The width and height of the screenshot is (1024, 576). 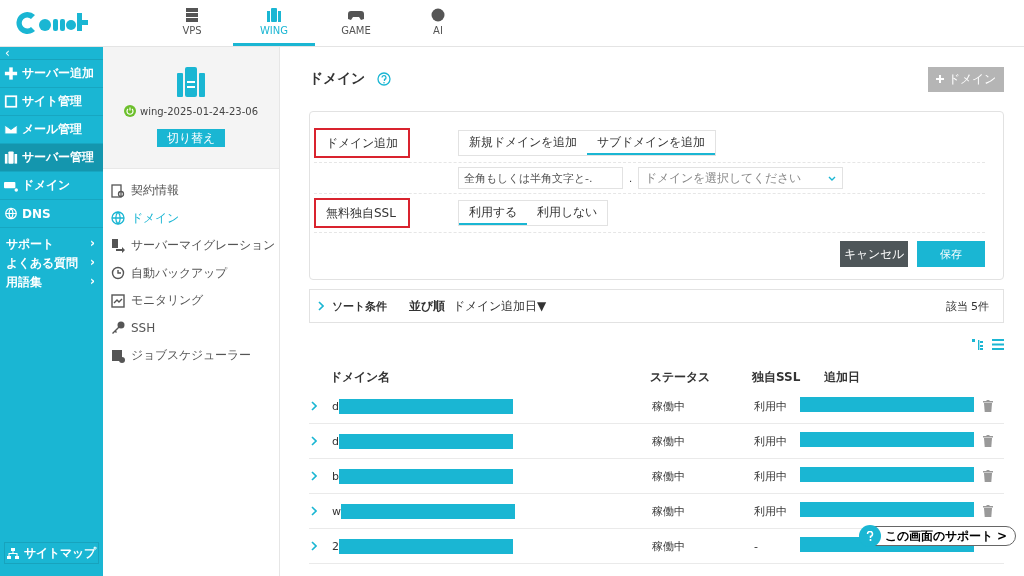 I want to click on switch-button: 切り替え, so click(x=191, y=138).